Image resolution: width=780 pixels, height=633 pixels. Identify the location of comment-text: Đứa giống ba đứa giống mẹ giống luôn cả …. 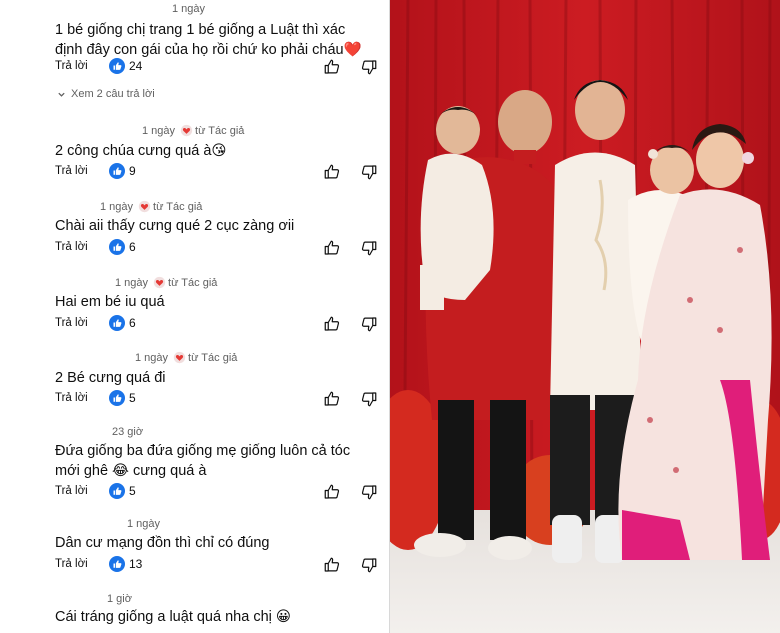
(203, 461).